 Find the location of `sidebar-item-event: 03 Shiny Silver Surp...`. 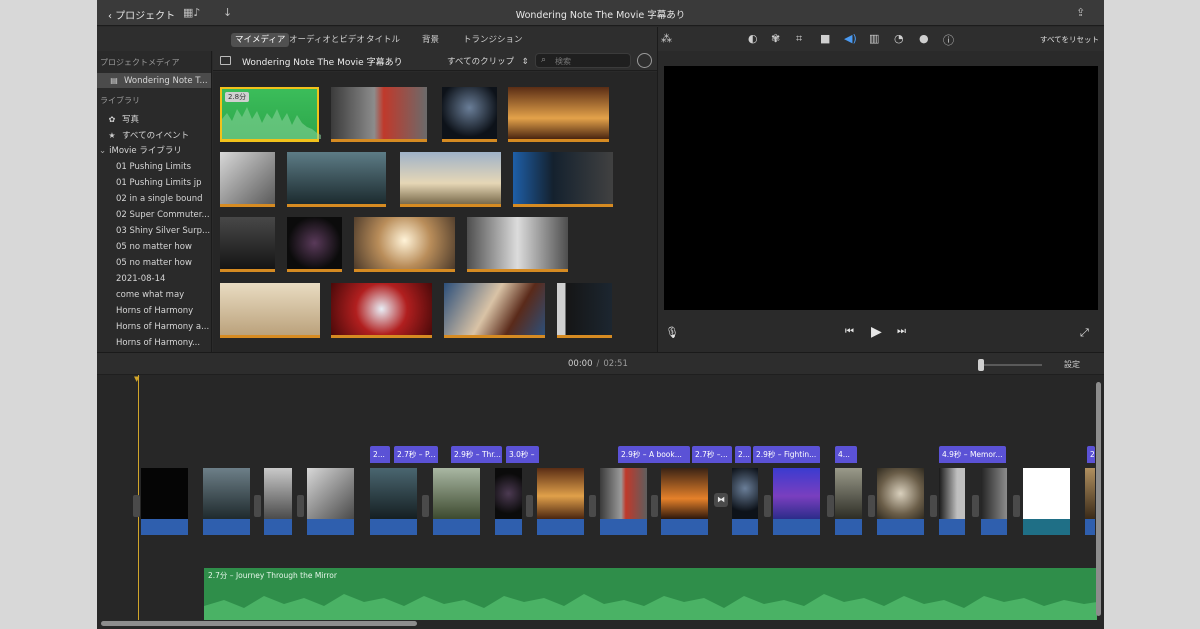

sidebar-item-event: 03 Shiny Silver Surp... is located at coordinates (154, 231).